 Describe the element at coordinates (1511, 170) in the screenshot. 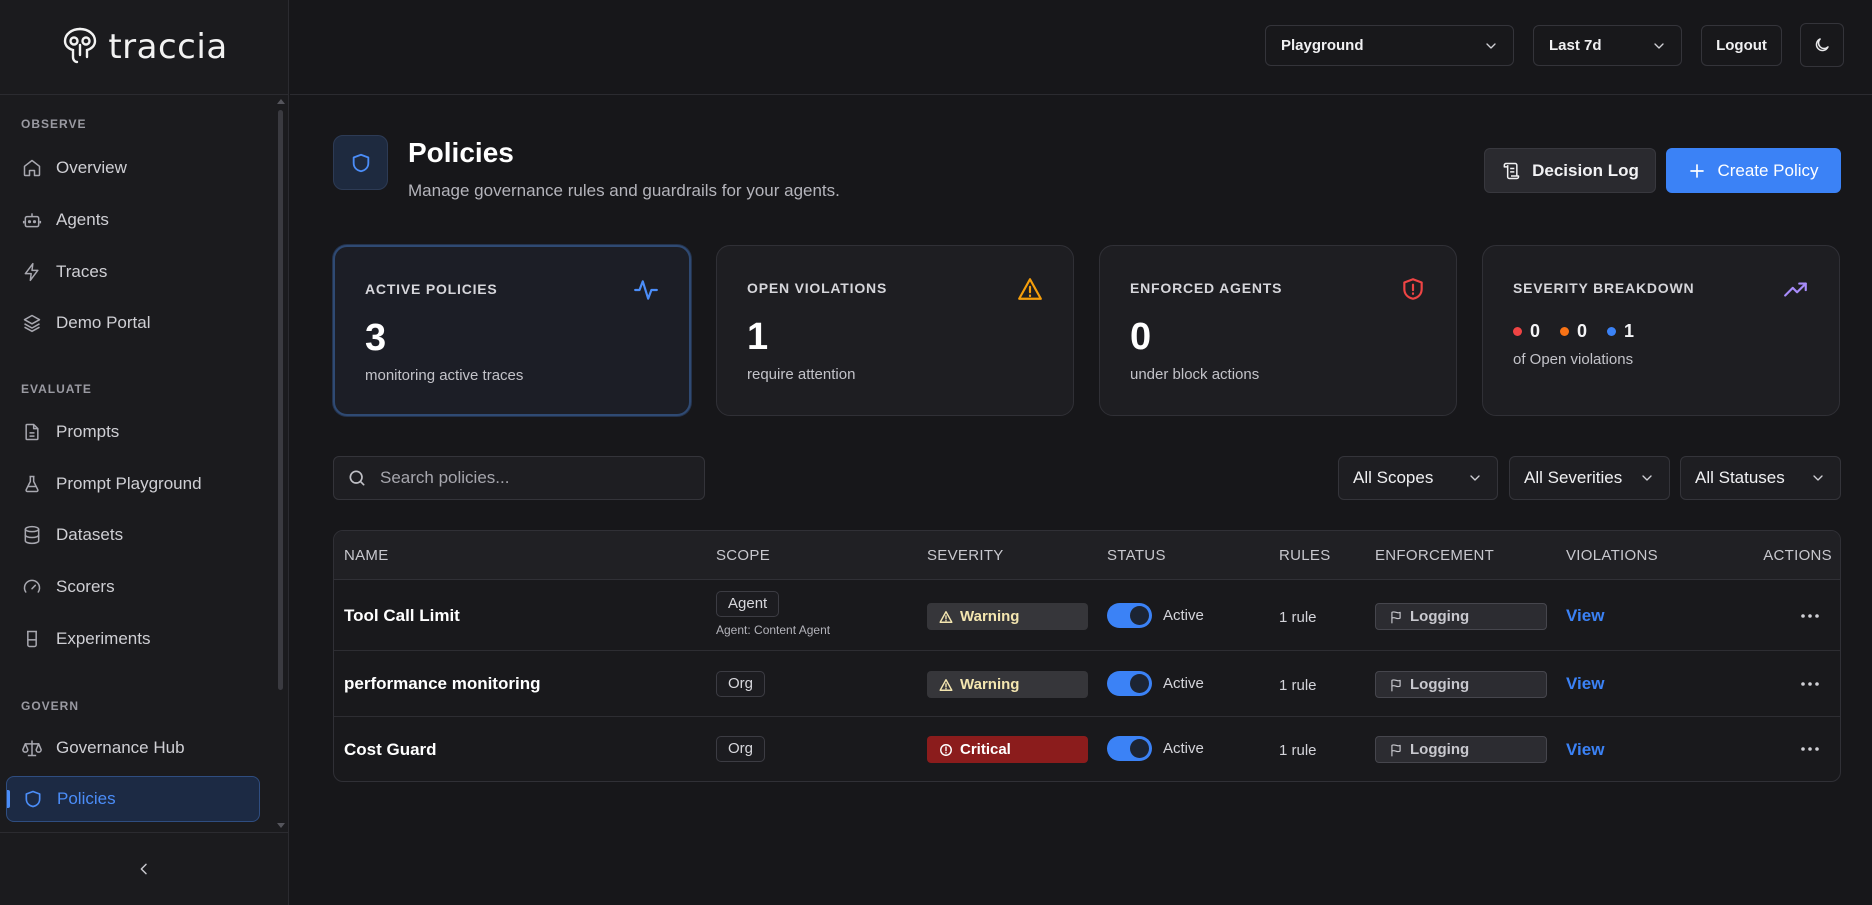

I see `scroll-icon` at that location.